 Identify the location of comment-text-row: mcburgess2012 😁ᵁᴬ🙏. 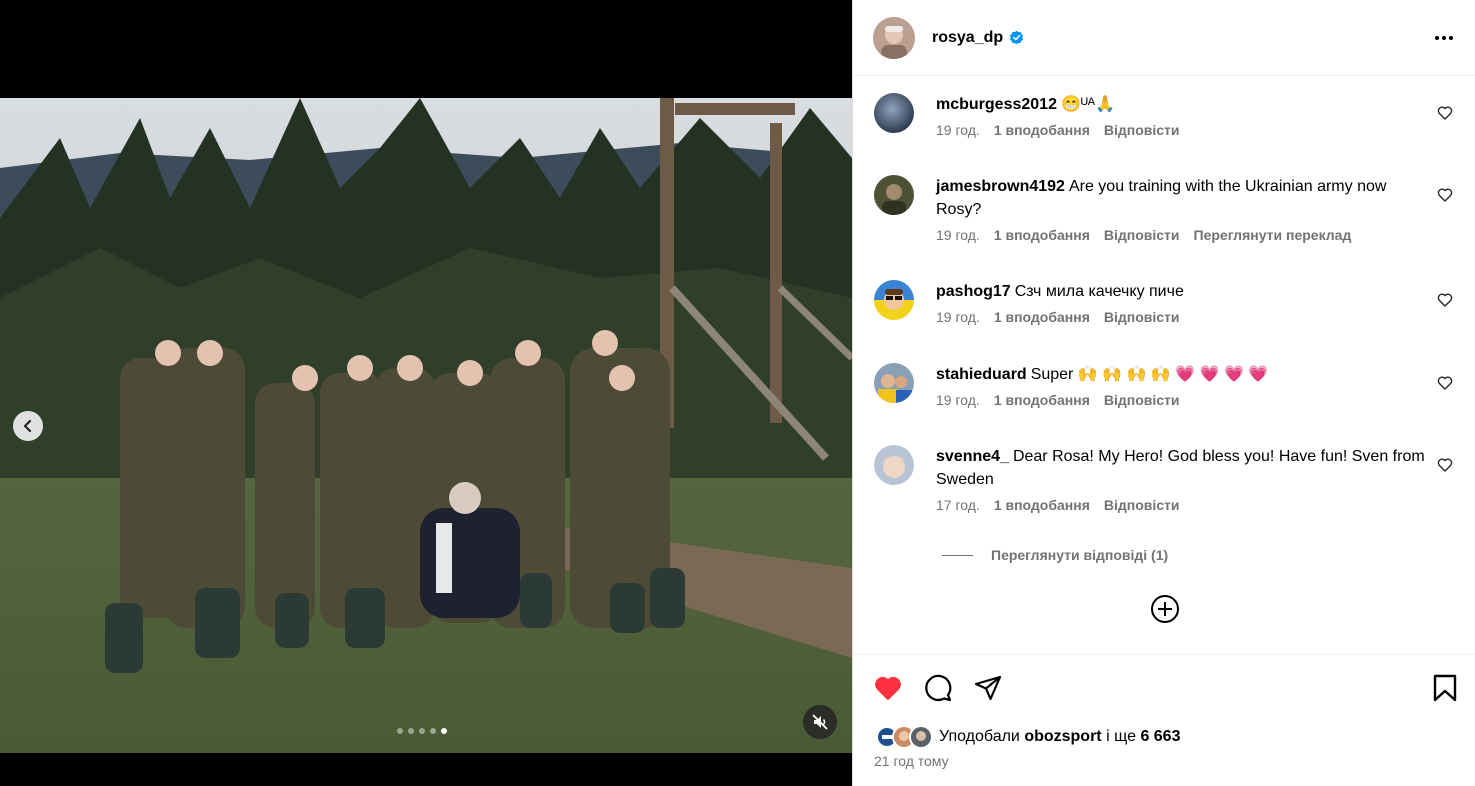
(1181, 104).